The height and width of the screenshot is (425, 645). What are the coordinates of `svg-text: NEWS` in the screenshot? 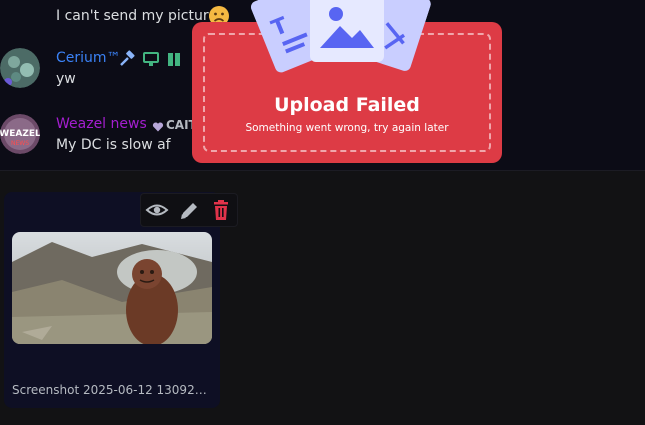 It's located at (20, 143).